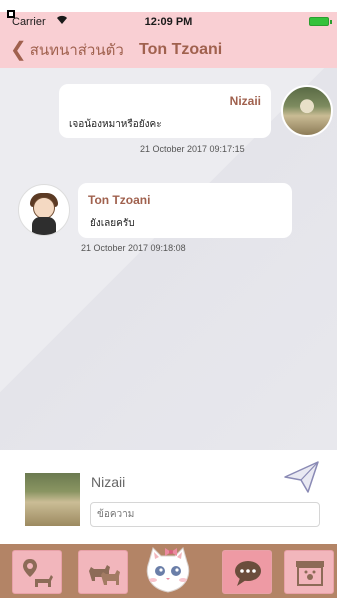 The width and height of the screenshot is (337, 598). What do you see at coordinates (119, 200) in the screenshot?
I see `message-sender-name: Ton Tzoani` at bounding box center [119, 200].